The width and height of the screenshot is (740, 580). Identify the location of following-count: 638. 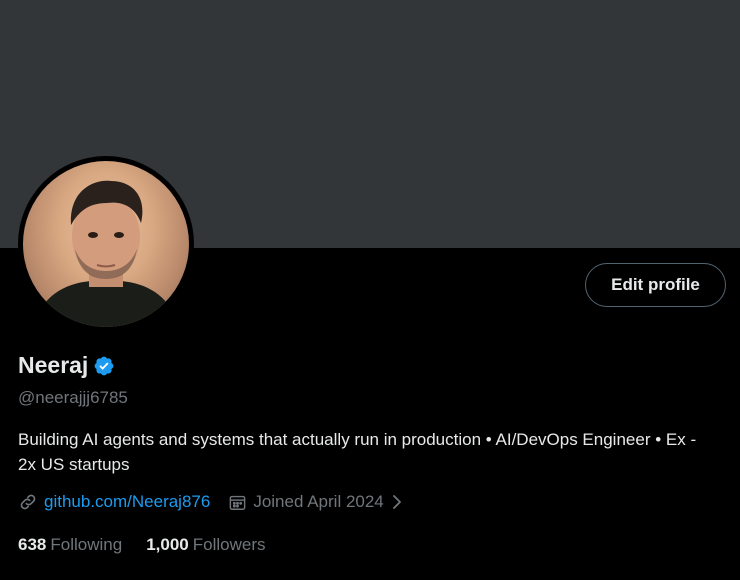
(32, 544).